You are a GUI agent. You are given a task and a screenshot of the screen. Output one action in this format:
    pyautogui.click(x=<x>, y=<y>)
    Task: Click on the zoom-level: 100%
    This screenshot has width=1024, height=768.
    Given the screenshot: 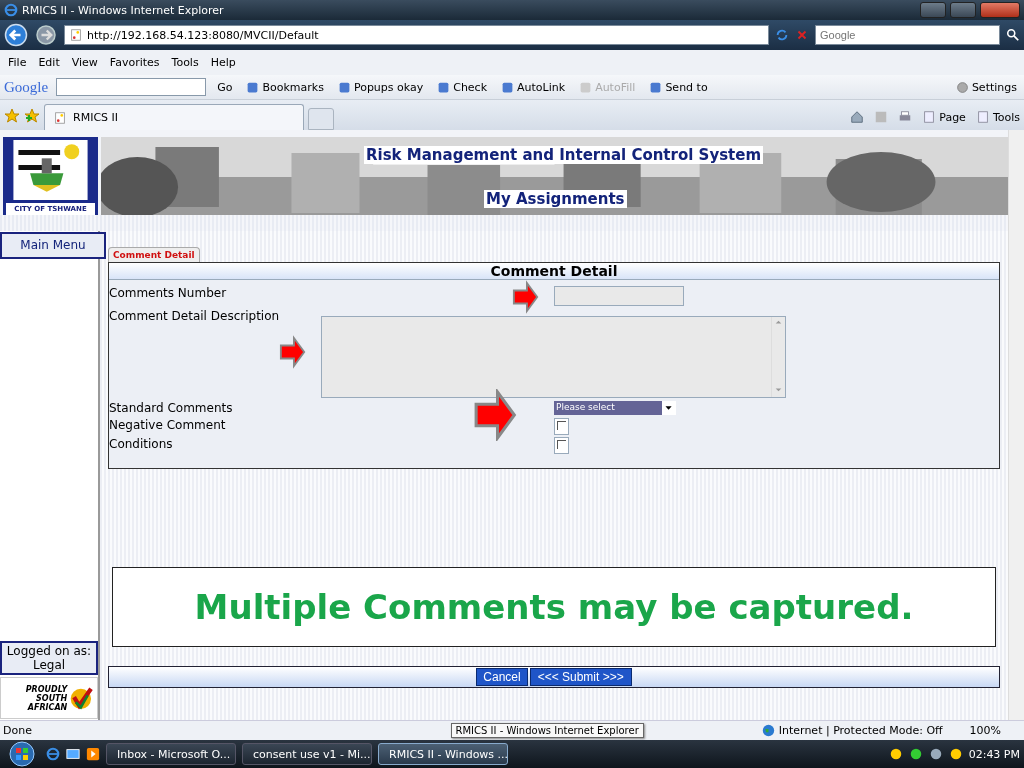 What is the action you would take?
    pyautogui.click(x=985, y=730)
    